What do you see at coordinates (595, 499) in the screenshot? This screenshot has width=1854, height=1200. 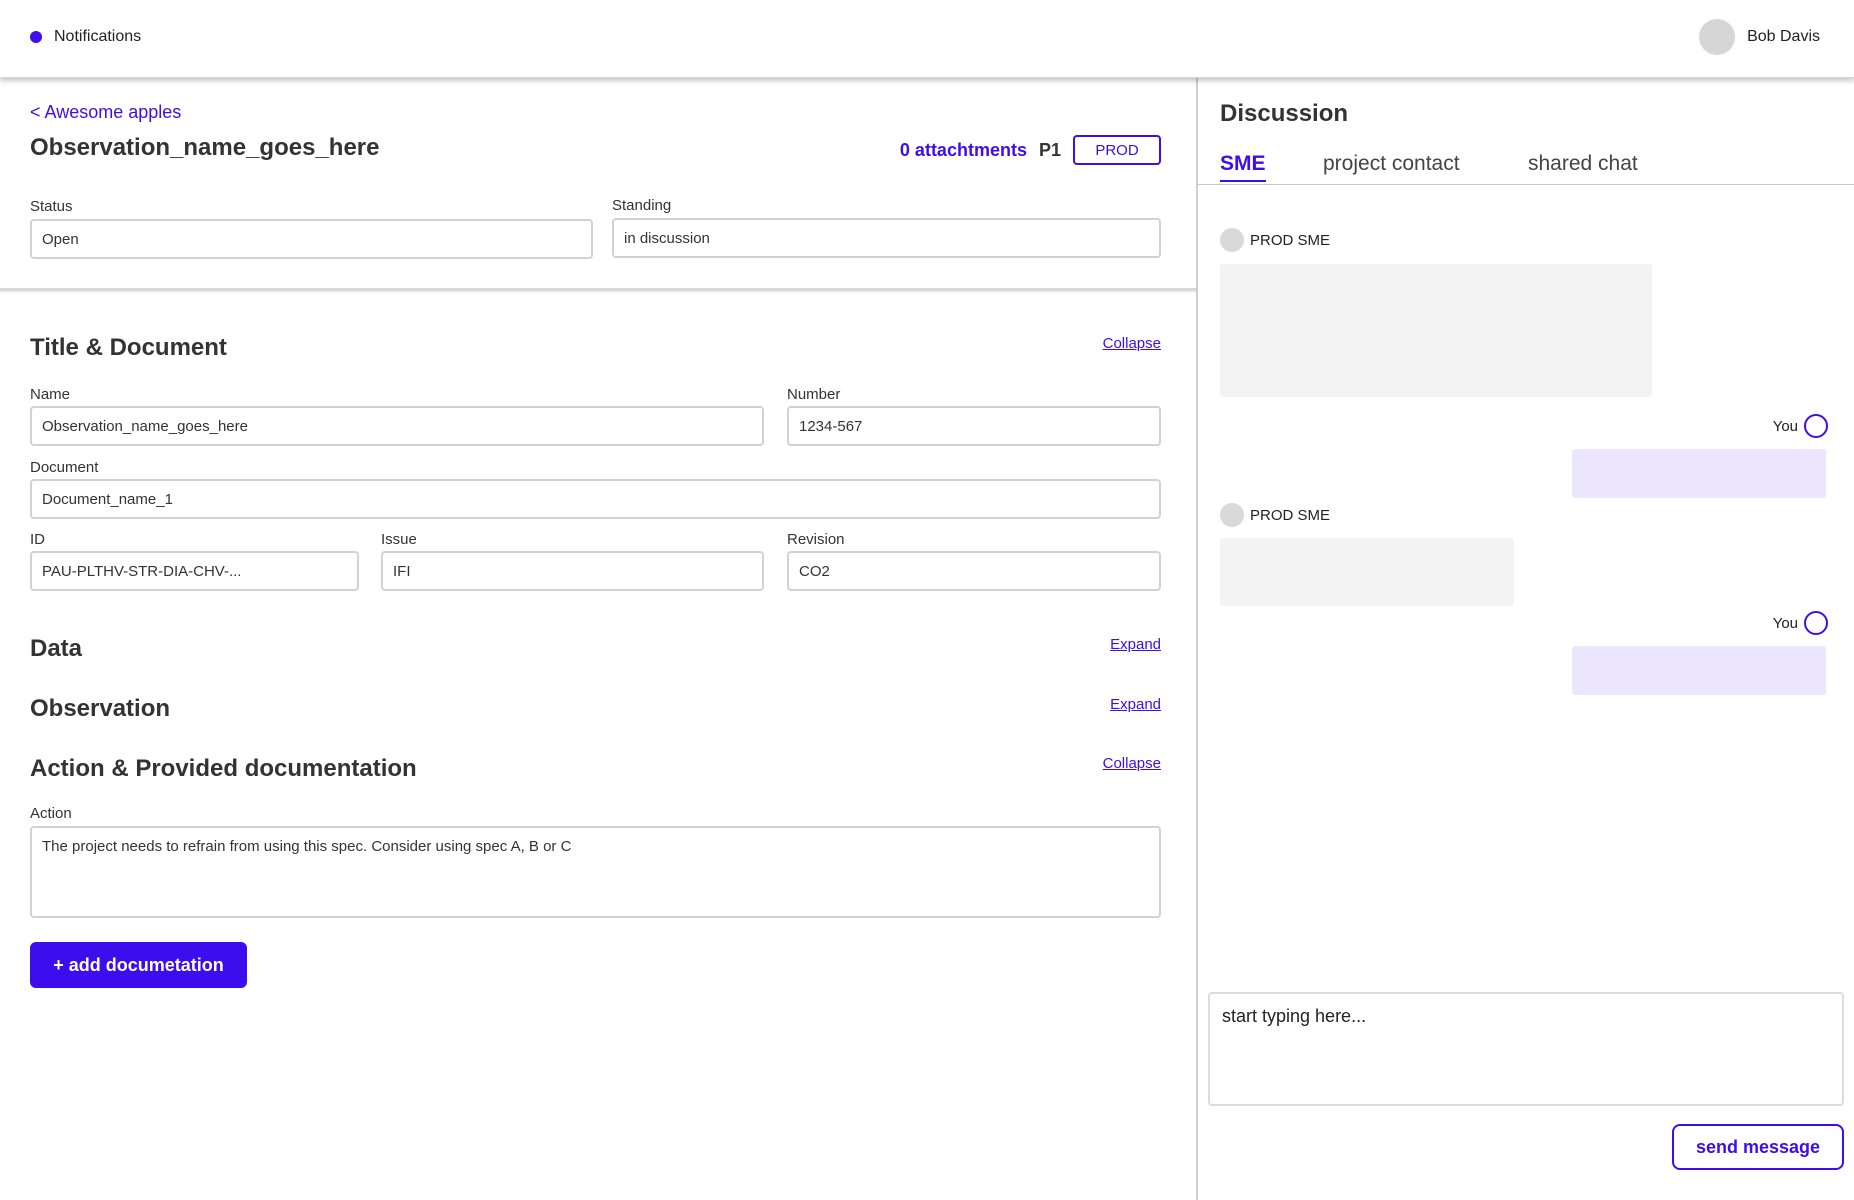 I see `document-field: Document_name_1` at bounding box center [595, 499].